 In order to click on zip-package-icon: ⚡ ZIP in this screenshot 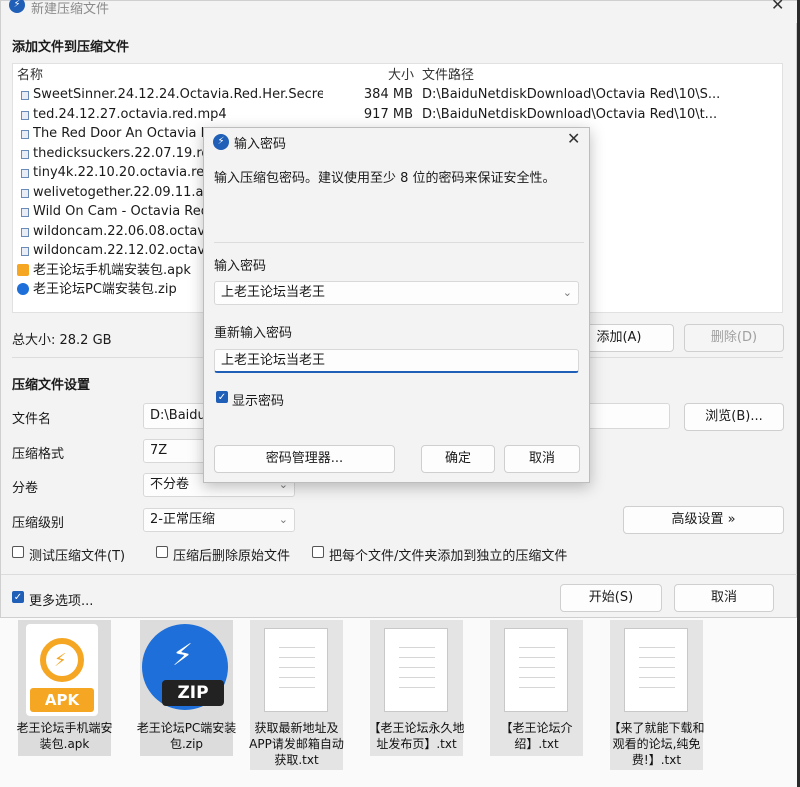, I will do `click(185, 667)`.